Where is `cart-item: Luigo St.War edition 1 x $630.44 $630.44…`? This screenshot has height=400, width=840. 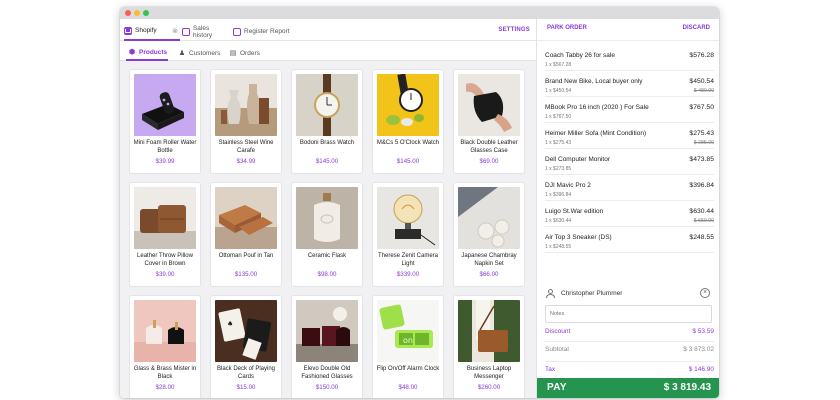
cart-item: Luigo St.War edition 1 x $630.44 $630.44… is located at coordinates (629, 214).